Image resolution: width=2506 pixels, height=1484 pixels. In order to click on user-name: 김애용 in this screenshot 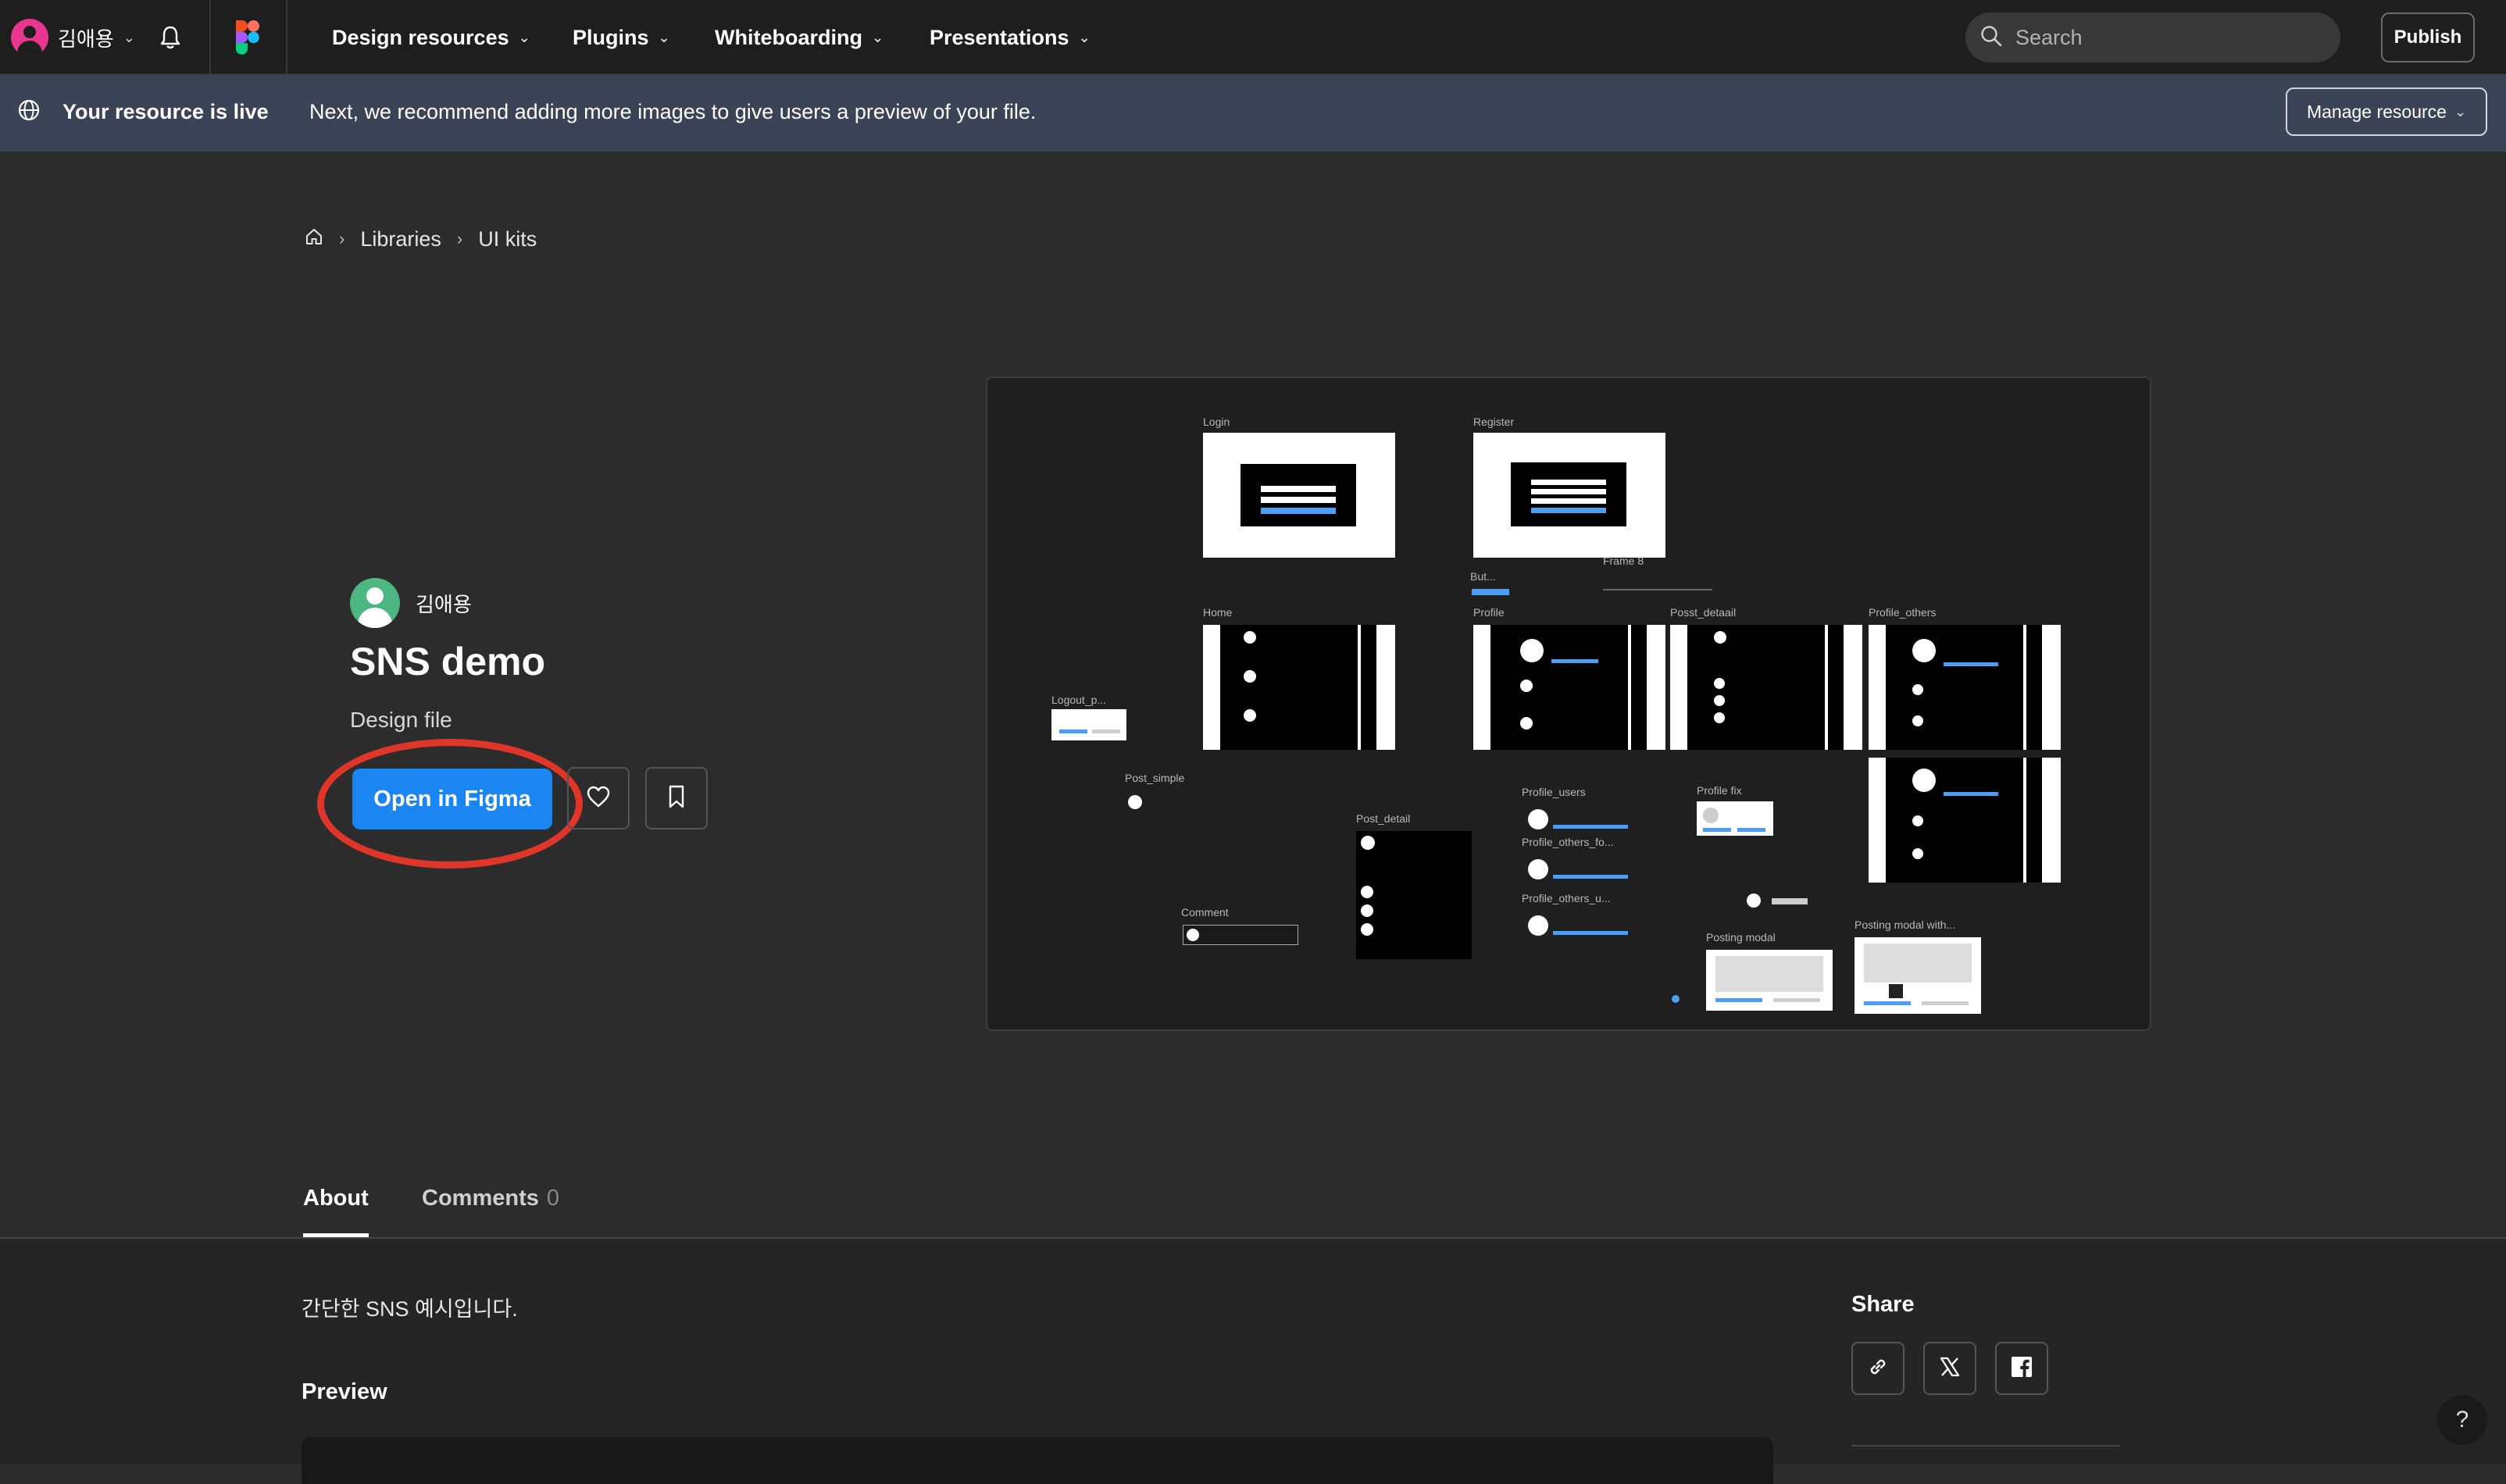, I will do `click(86, 39)`.